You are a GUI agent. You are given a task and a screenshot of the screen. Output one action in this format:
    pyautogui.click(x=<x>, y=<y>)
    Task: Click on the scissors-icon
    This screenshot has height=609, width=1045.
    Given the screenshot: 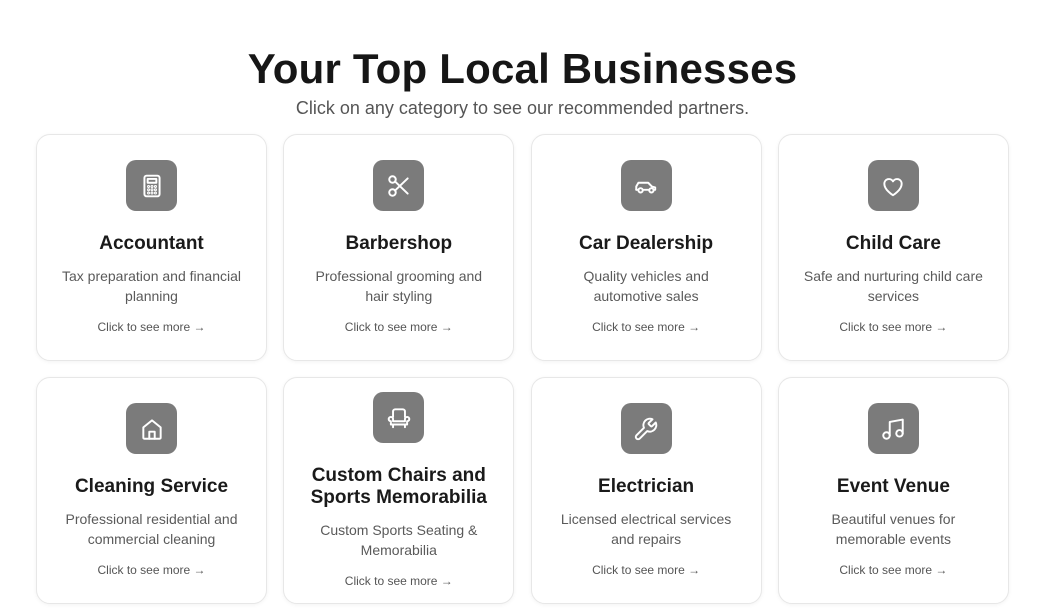 What is the action you would take?
    pyautogui.click(x=399, y=185)
    